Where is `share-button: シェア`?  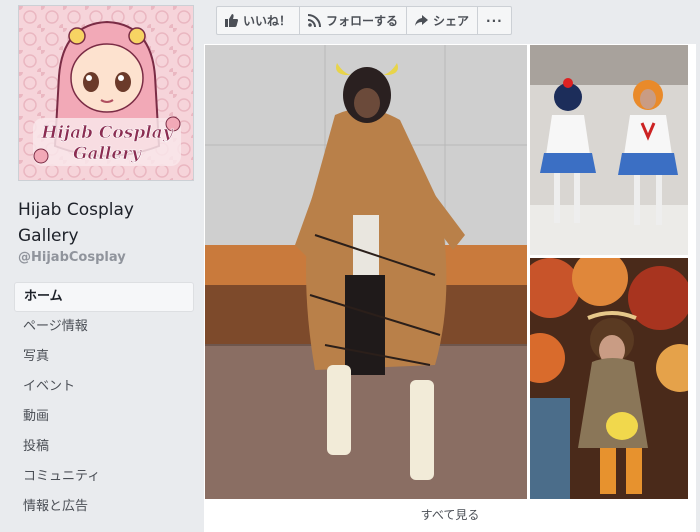 share-button: シェア is located at coordinates (443, 20).